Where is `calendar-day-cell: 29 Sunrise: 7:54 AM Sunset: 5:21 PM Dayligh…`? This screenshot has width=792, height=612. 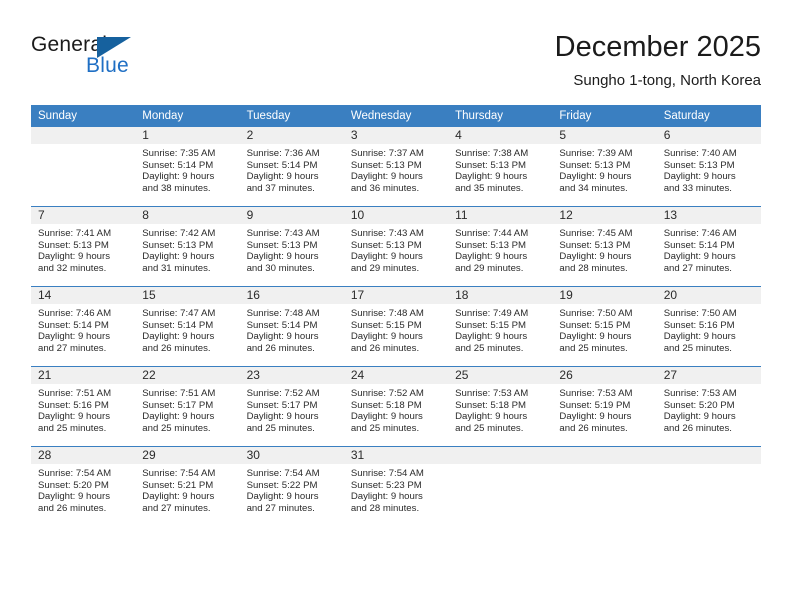
calendar-day-cell: 29 Sunrise: 7:54 AM Sunset: 5:21 PM Dayligh… is located at coordinates (187, 486).